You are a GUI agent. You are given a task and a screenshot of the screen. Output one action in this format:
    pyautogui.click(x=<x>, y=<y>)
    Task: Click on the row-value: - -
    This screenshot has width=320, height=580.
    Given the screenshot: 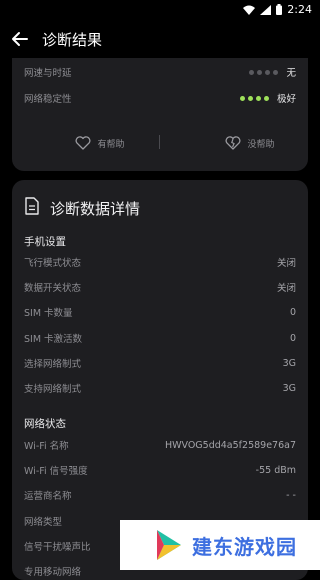 What is the action you would take?
    pyautogui.click(x=291, y=495)
    